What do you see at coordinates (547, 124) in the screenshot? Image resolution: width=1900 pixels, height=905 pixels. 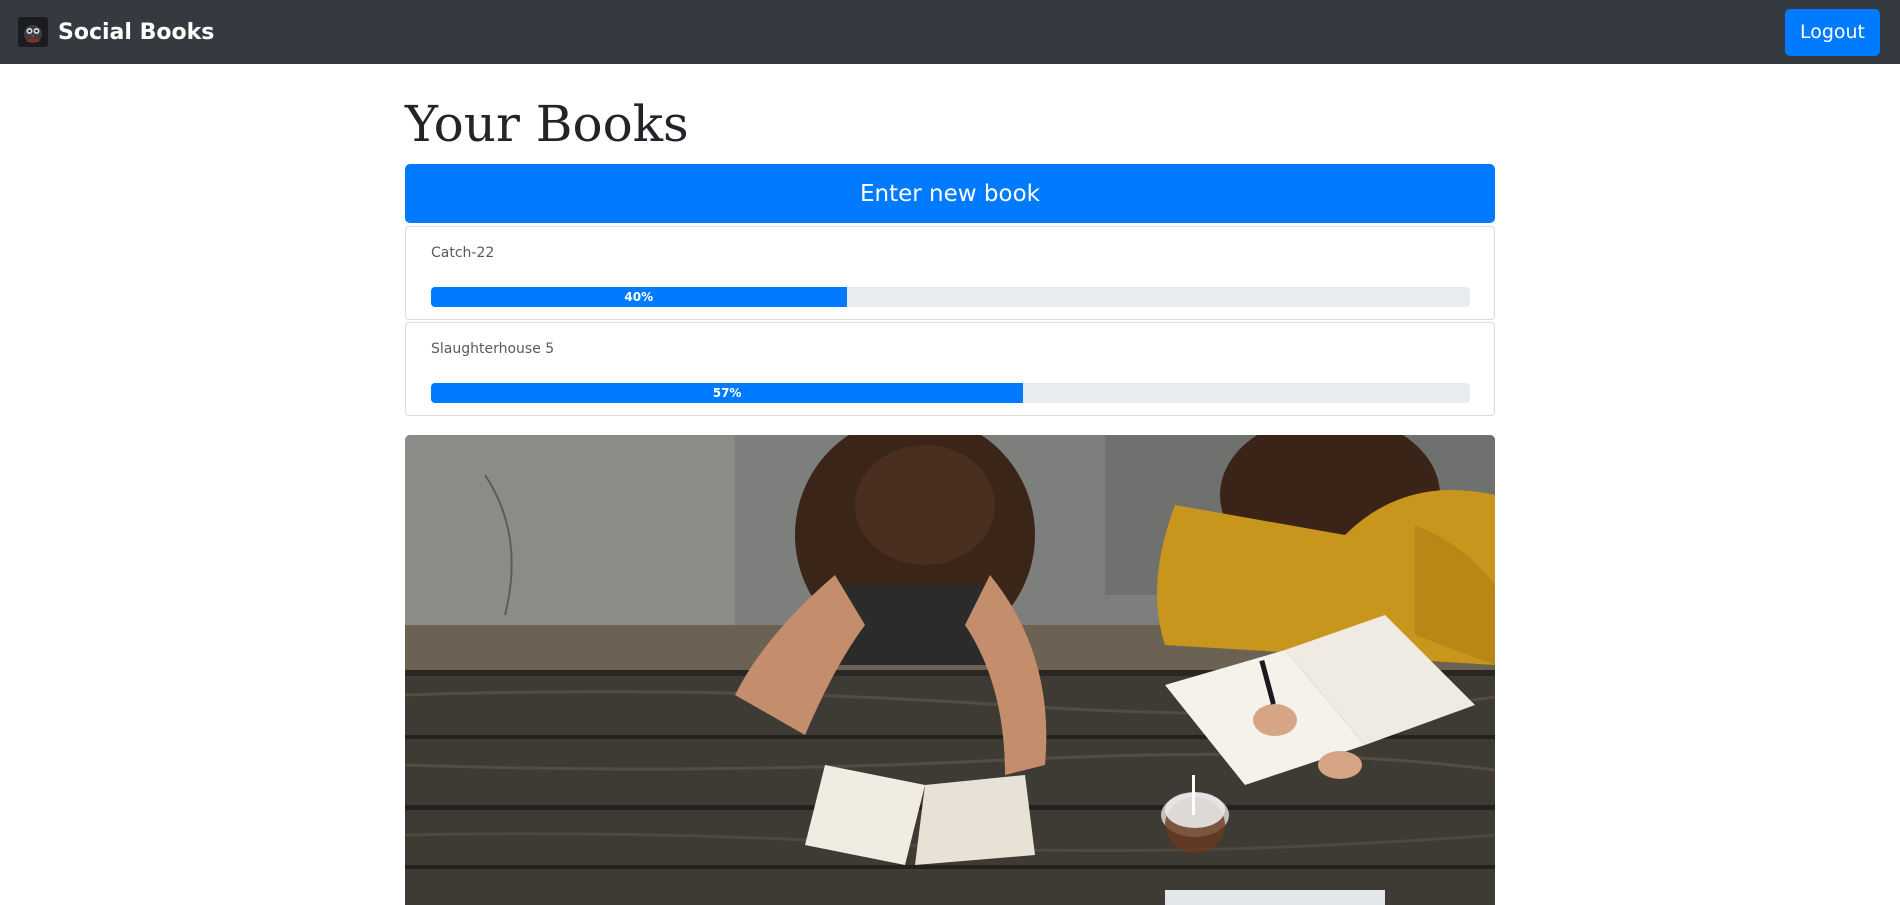 I see `page-title: Your Books` at bounding box center [547, 124].